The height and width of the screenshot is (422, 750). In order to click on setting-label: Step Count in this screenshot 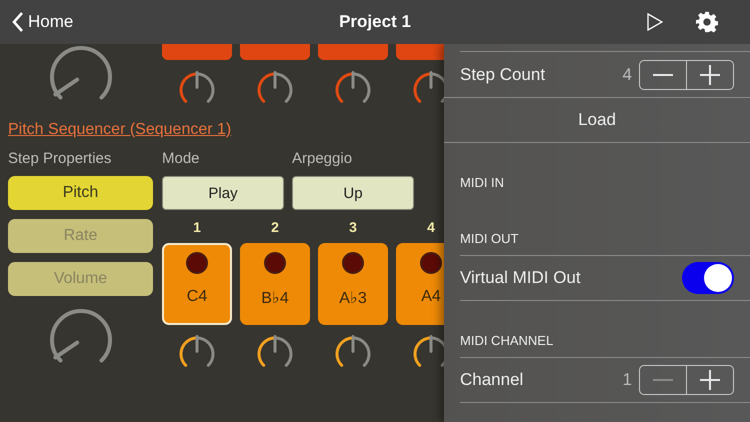, I will do `click(503, 74)`.